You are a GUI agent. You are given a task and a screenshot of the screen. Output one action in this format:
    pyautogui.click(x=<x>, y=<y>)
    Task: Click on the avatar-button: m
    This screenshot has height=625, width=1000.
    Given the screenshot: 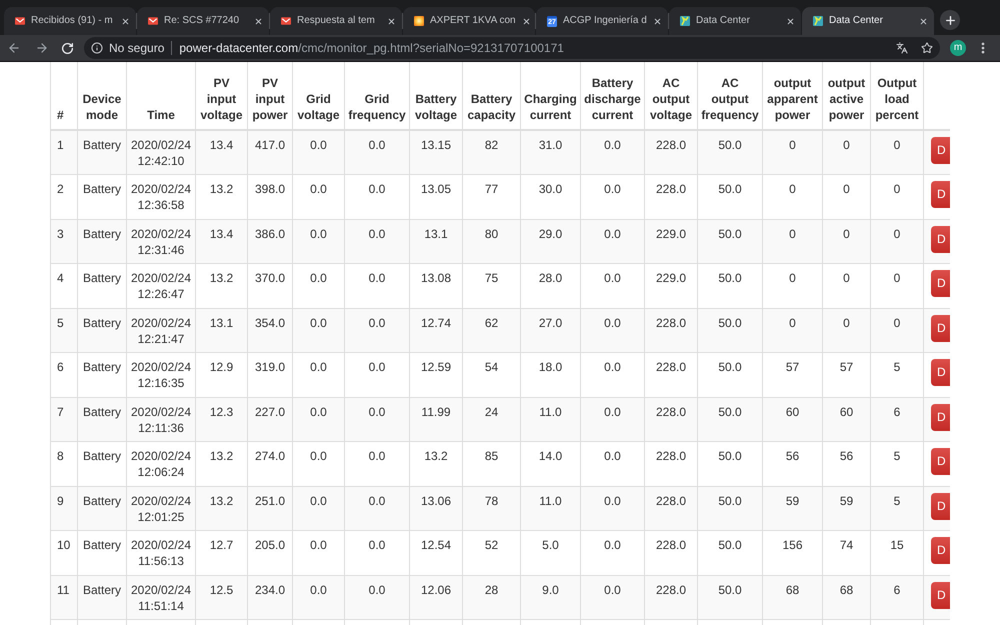 What is the action you would take?
    pyautogui.click(x=958, y=48)
    